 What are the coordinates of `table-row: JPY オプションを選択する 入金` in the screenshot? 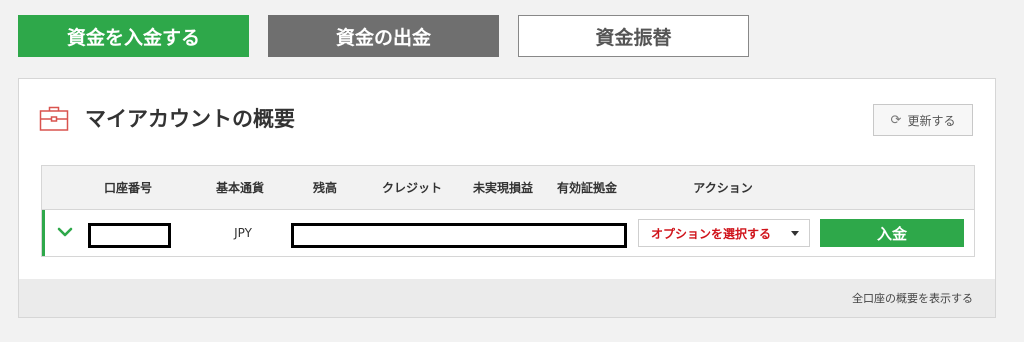 It's located at (508, 233).